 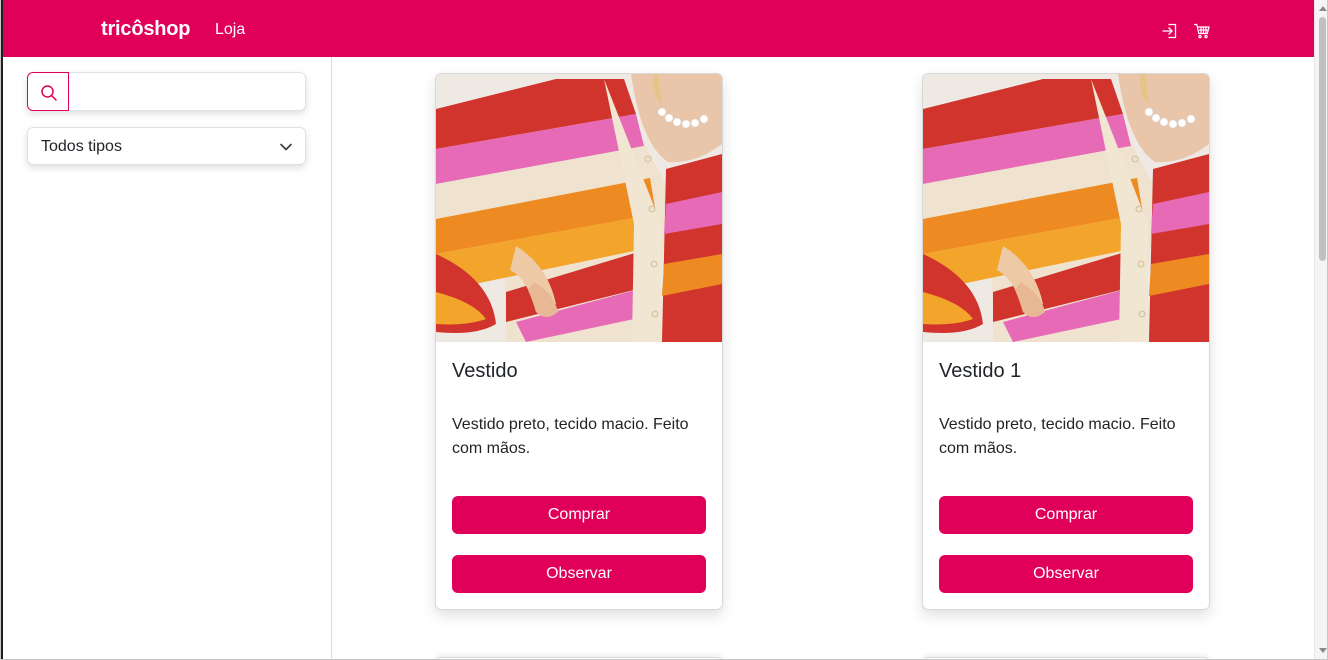 What do you see at coordinates (1323, 650) in the screenshot?
I see `scroll-down-icon` at bounding box center [1323, 650].